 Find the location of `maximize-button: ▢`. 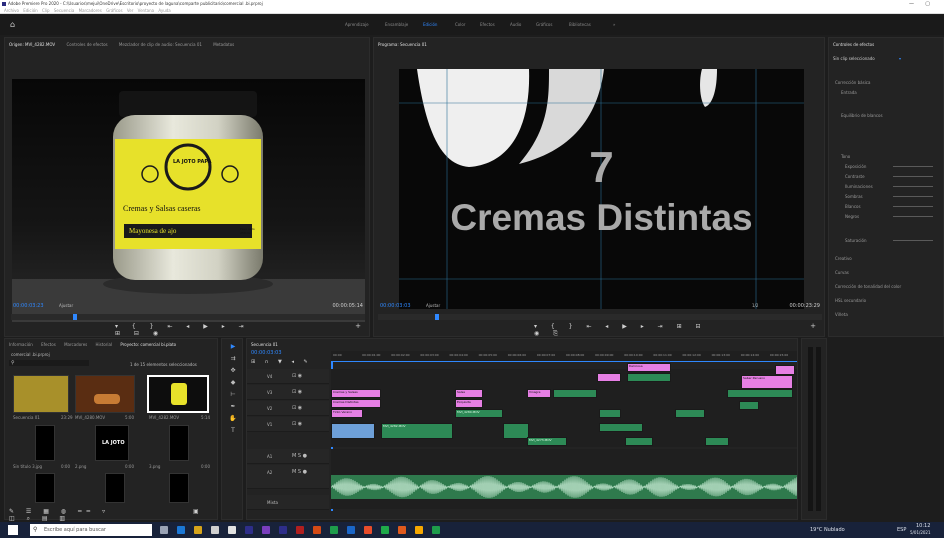

maximize-button: ▢ is located at coordinates (927, 4).